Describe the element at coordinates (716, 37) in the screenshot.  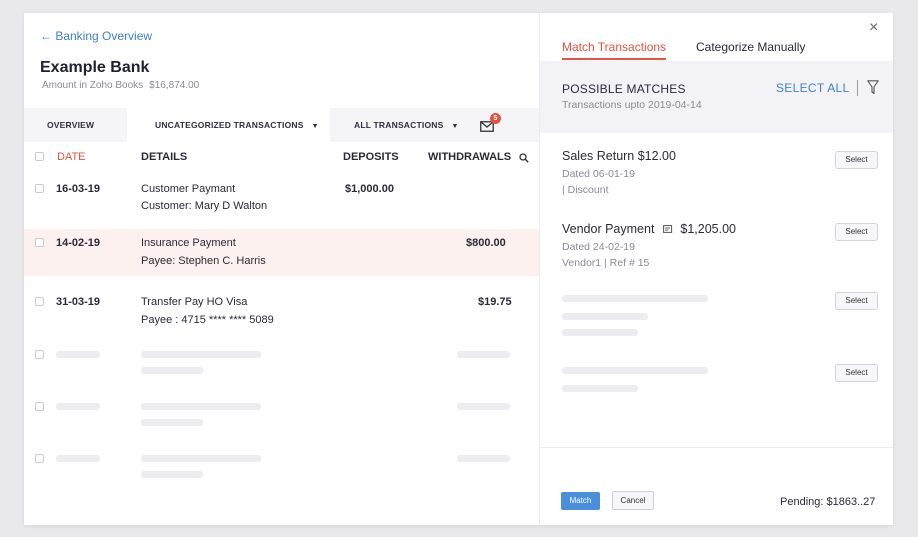
I see `match-tabs: Match Transactions Categorize Manually ×` at that location.